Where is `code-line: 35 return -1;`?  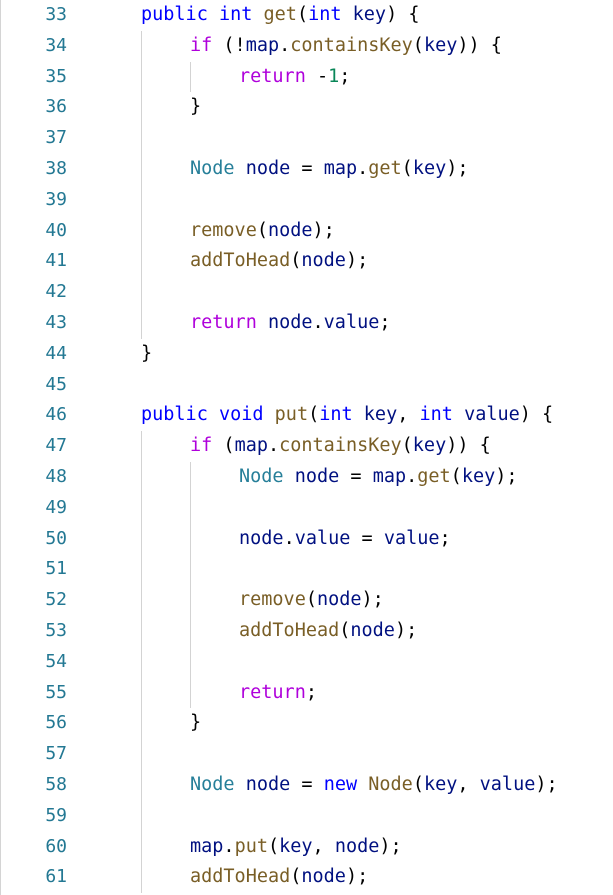 code-line: 35 return -1; is located at coordinates (306, 77).